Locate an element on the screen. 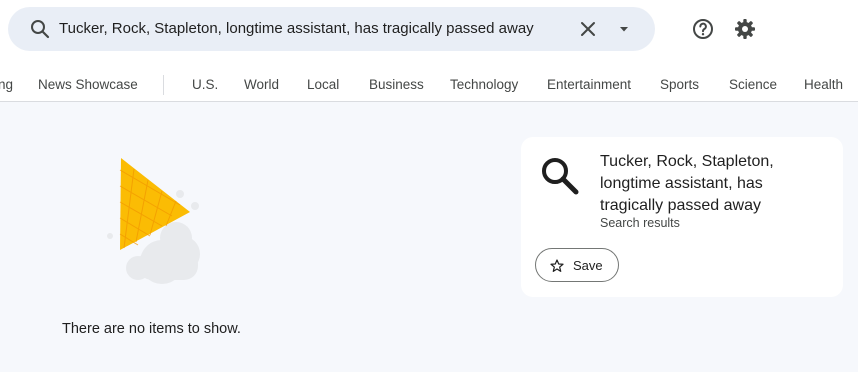 This screenshot has height=372, width=858. save-button: Save is located at coordinates (577, 265).